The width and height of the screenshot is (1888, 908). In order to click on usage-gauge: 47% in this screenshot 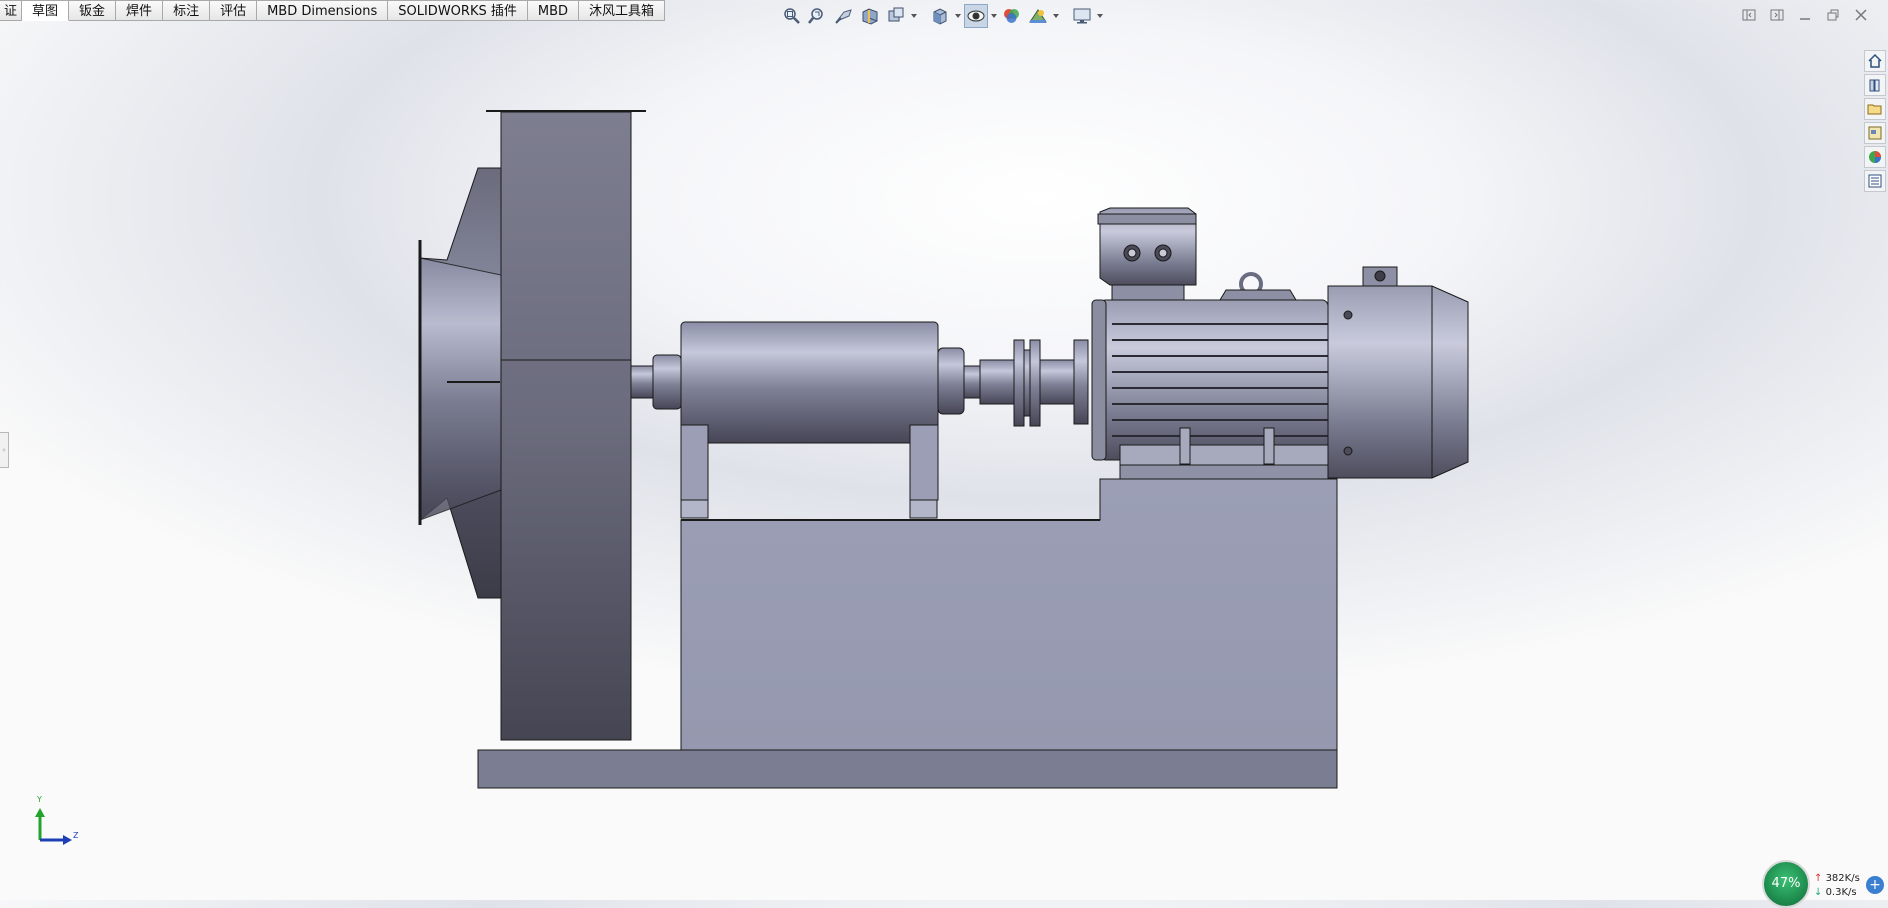, I will do `click(1786, 884)`.